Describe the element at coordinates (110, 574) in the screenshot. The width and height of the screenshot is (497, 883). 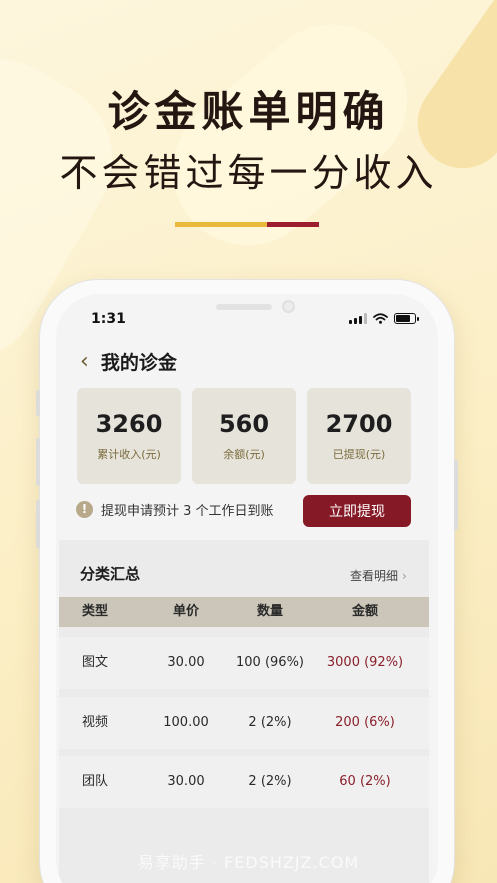
I see `summary-title: 分类汇总` at that location.